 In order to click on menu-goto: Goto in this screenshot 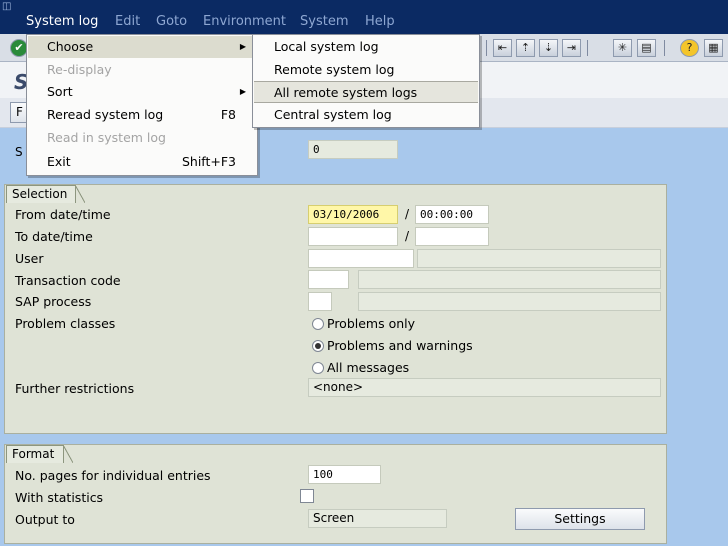, I will do `click(171, 22)`.